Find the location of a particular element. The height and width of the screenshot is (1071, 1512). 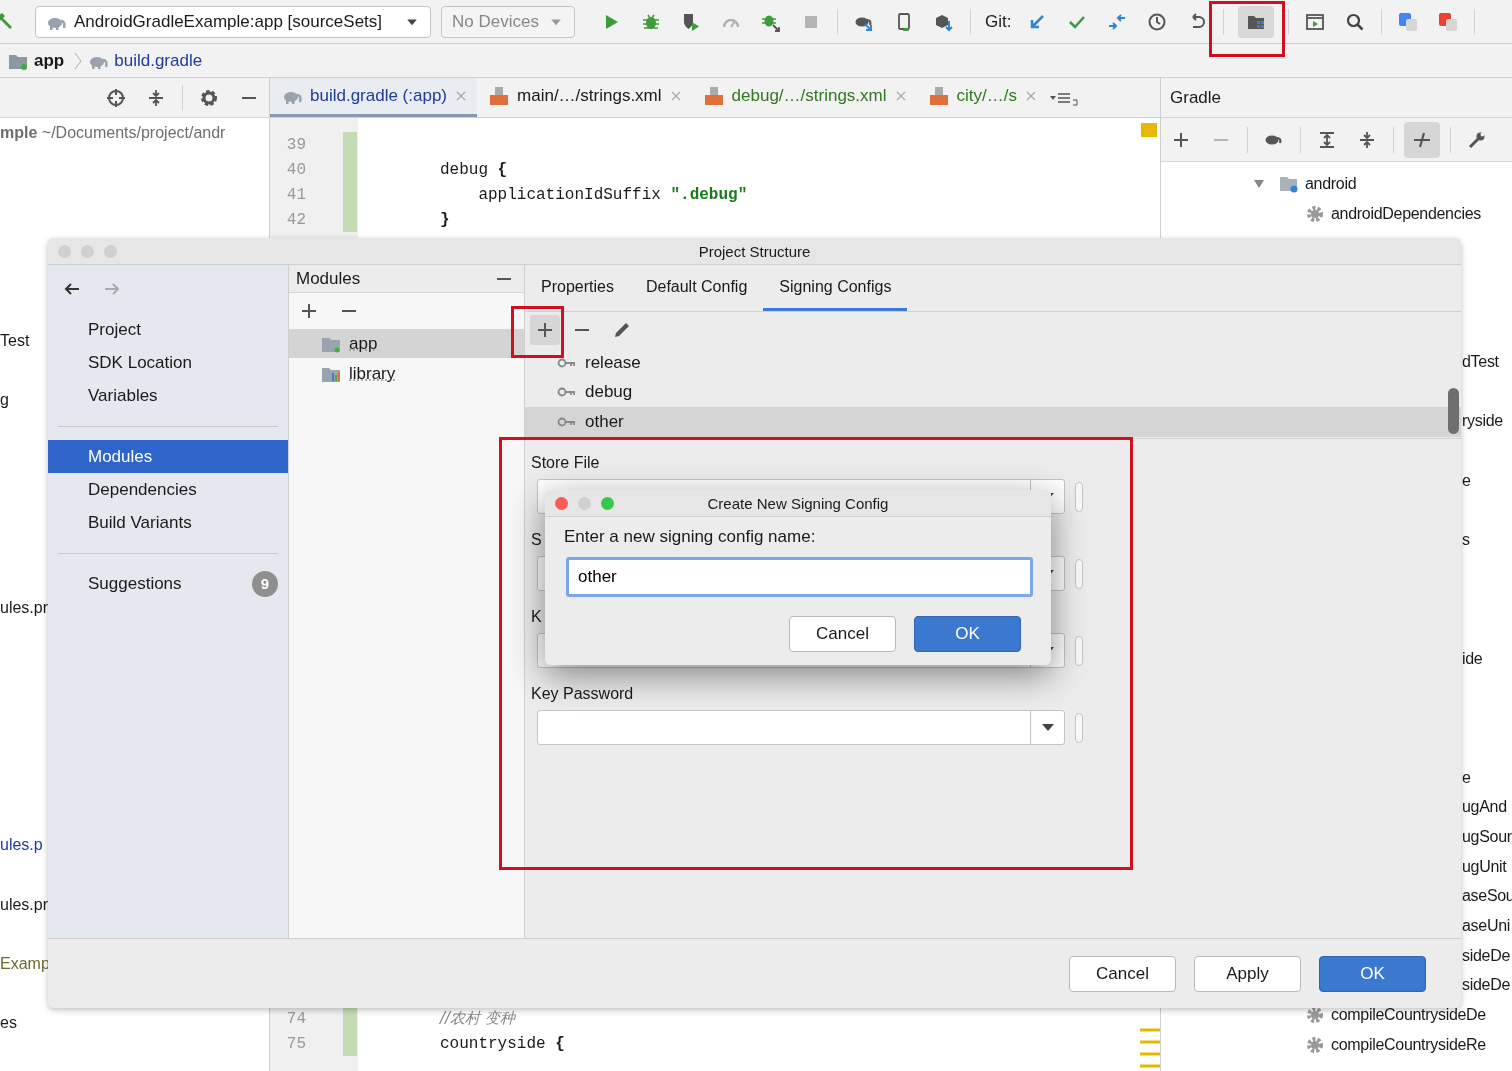

project-structure-button is located at coordinates (1256, 21).